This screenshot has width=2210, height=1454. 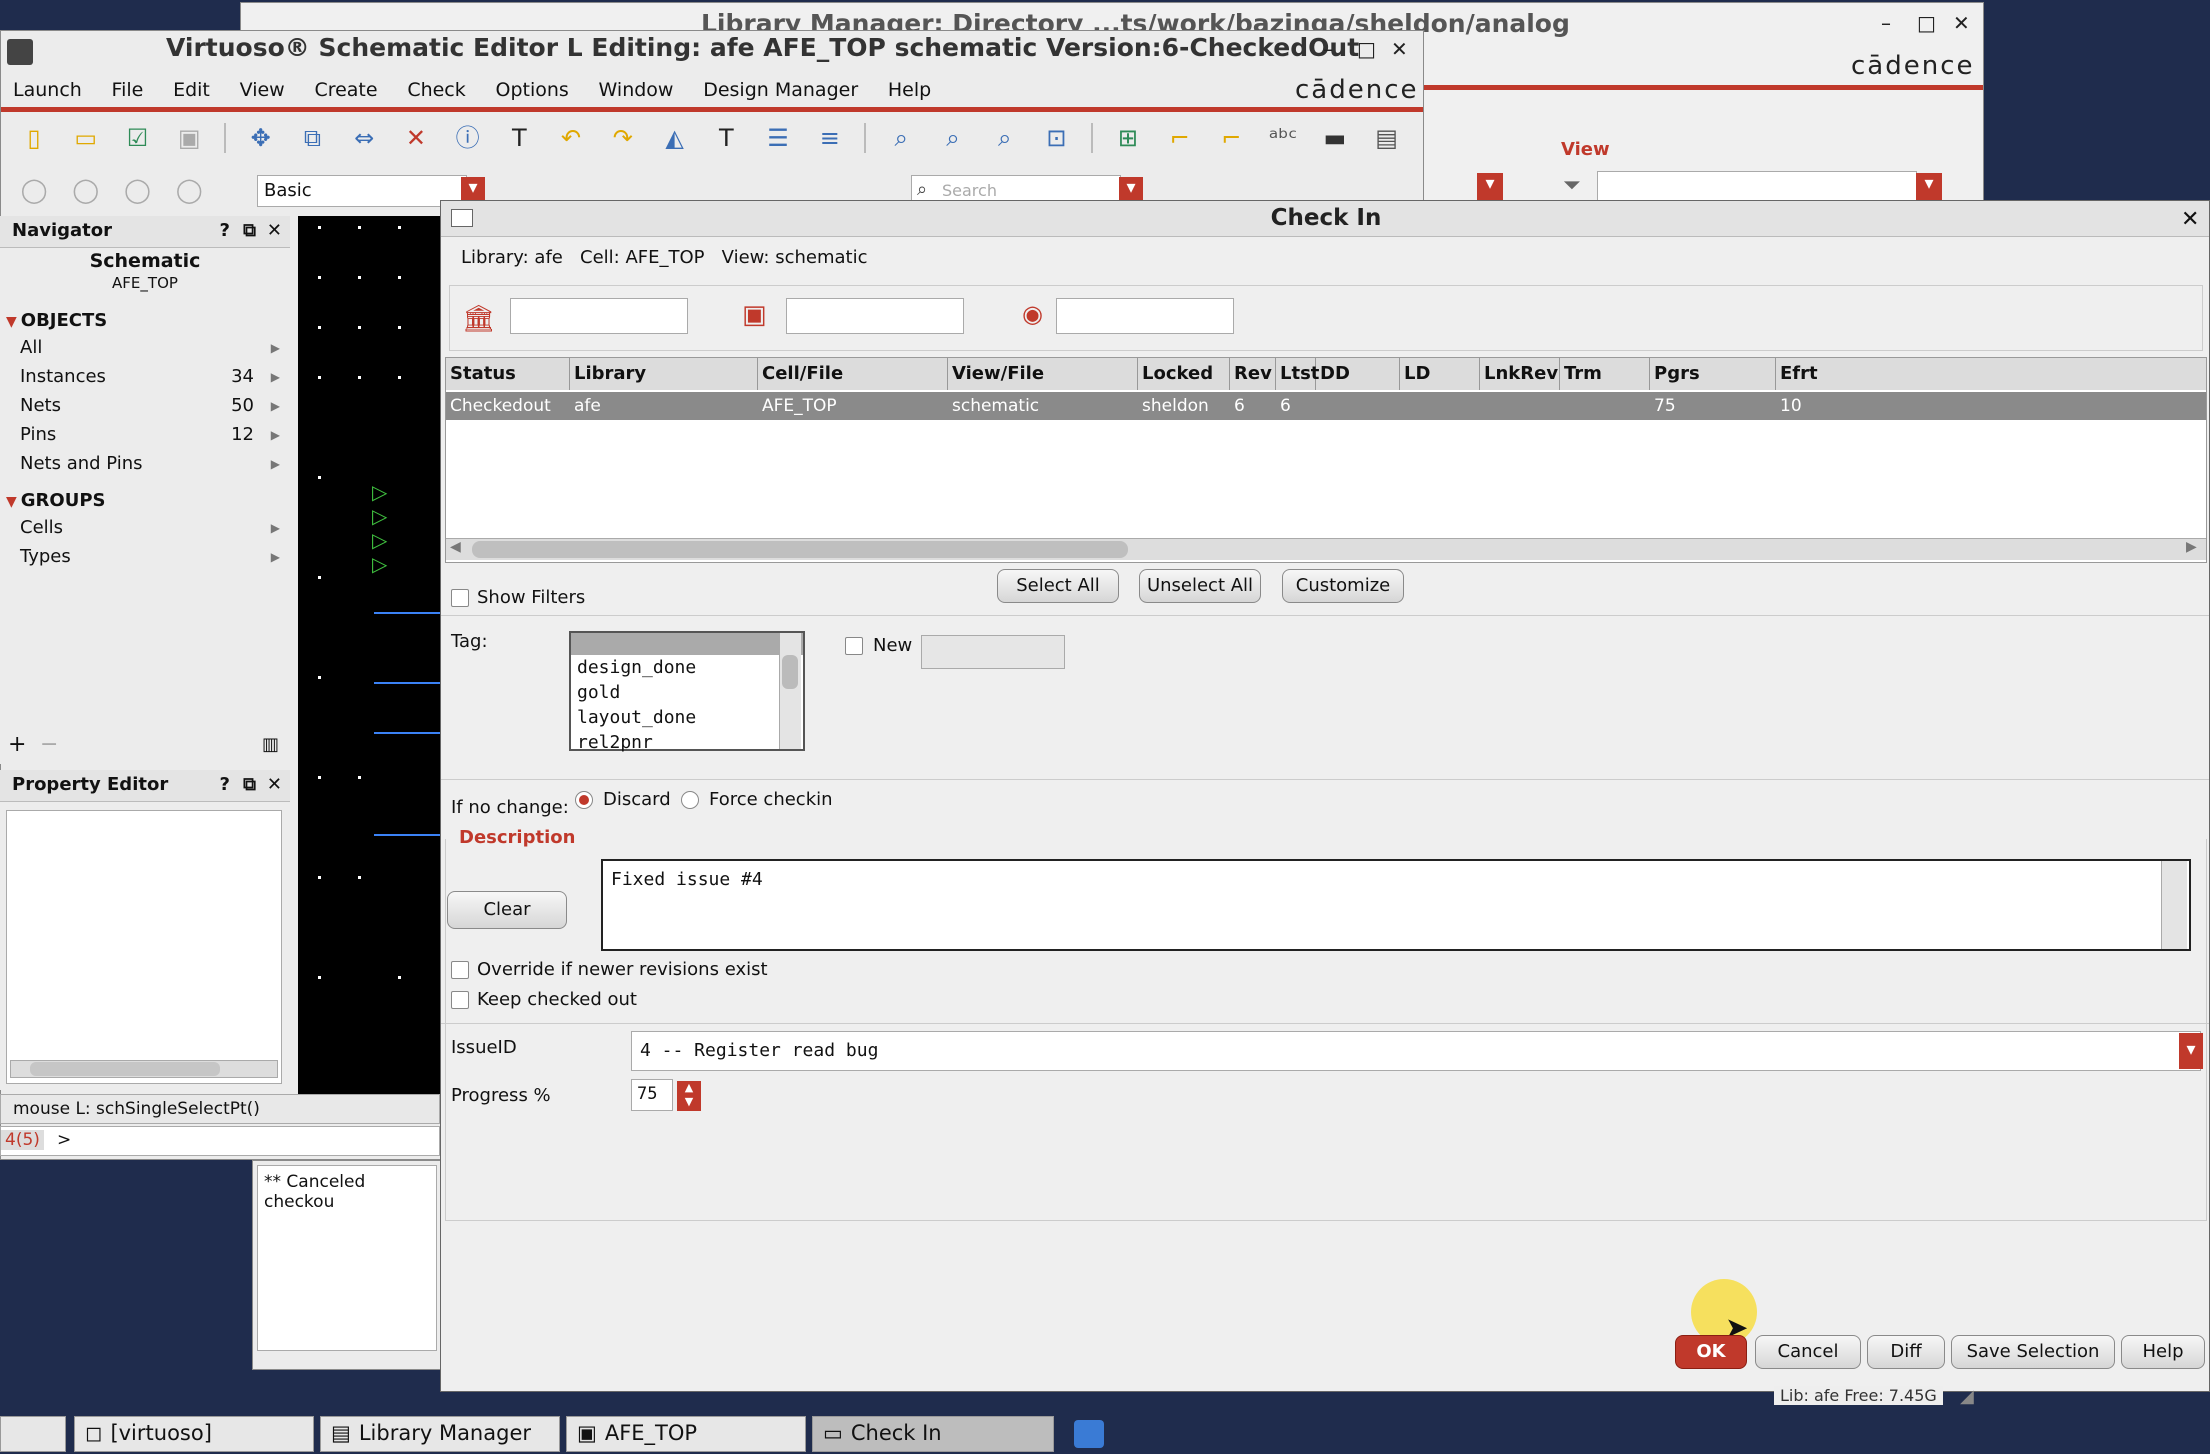 I want to click on description-textarea: Fixed issue #4, so click(x=1396, y=905).